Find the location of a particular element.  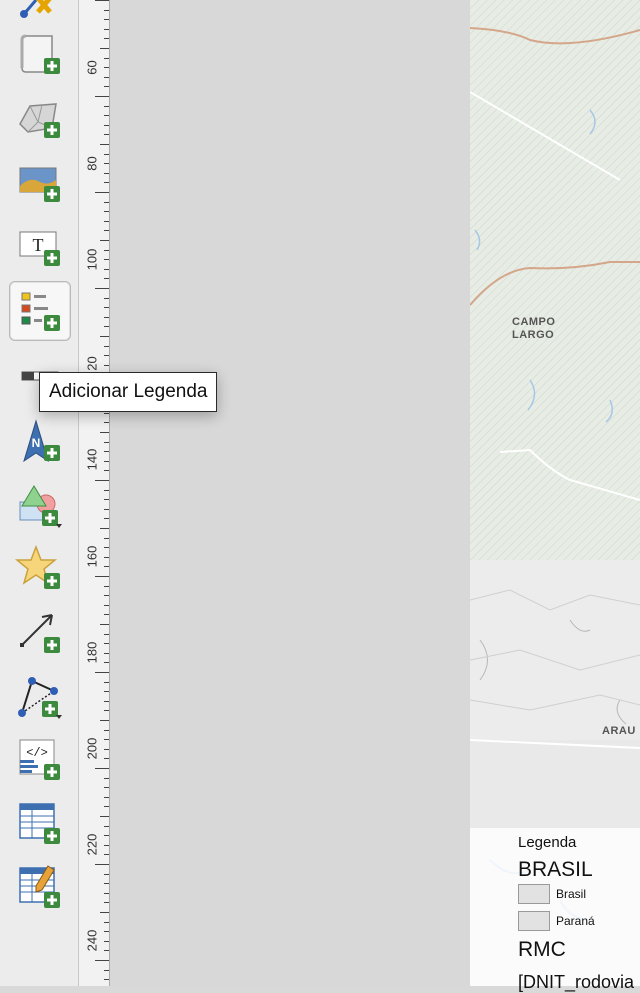

legend-title: Legenda is located at coordinates (547, 842).